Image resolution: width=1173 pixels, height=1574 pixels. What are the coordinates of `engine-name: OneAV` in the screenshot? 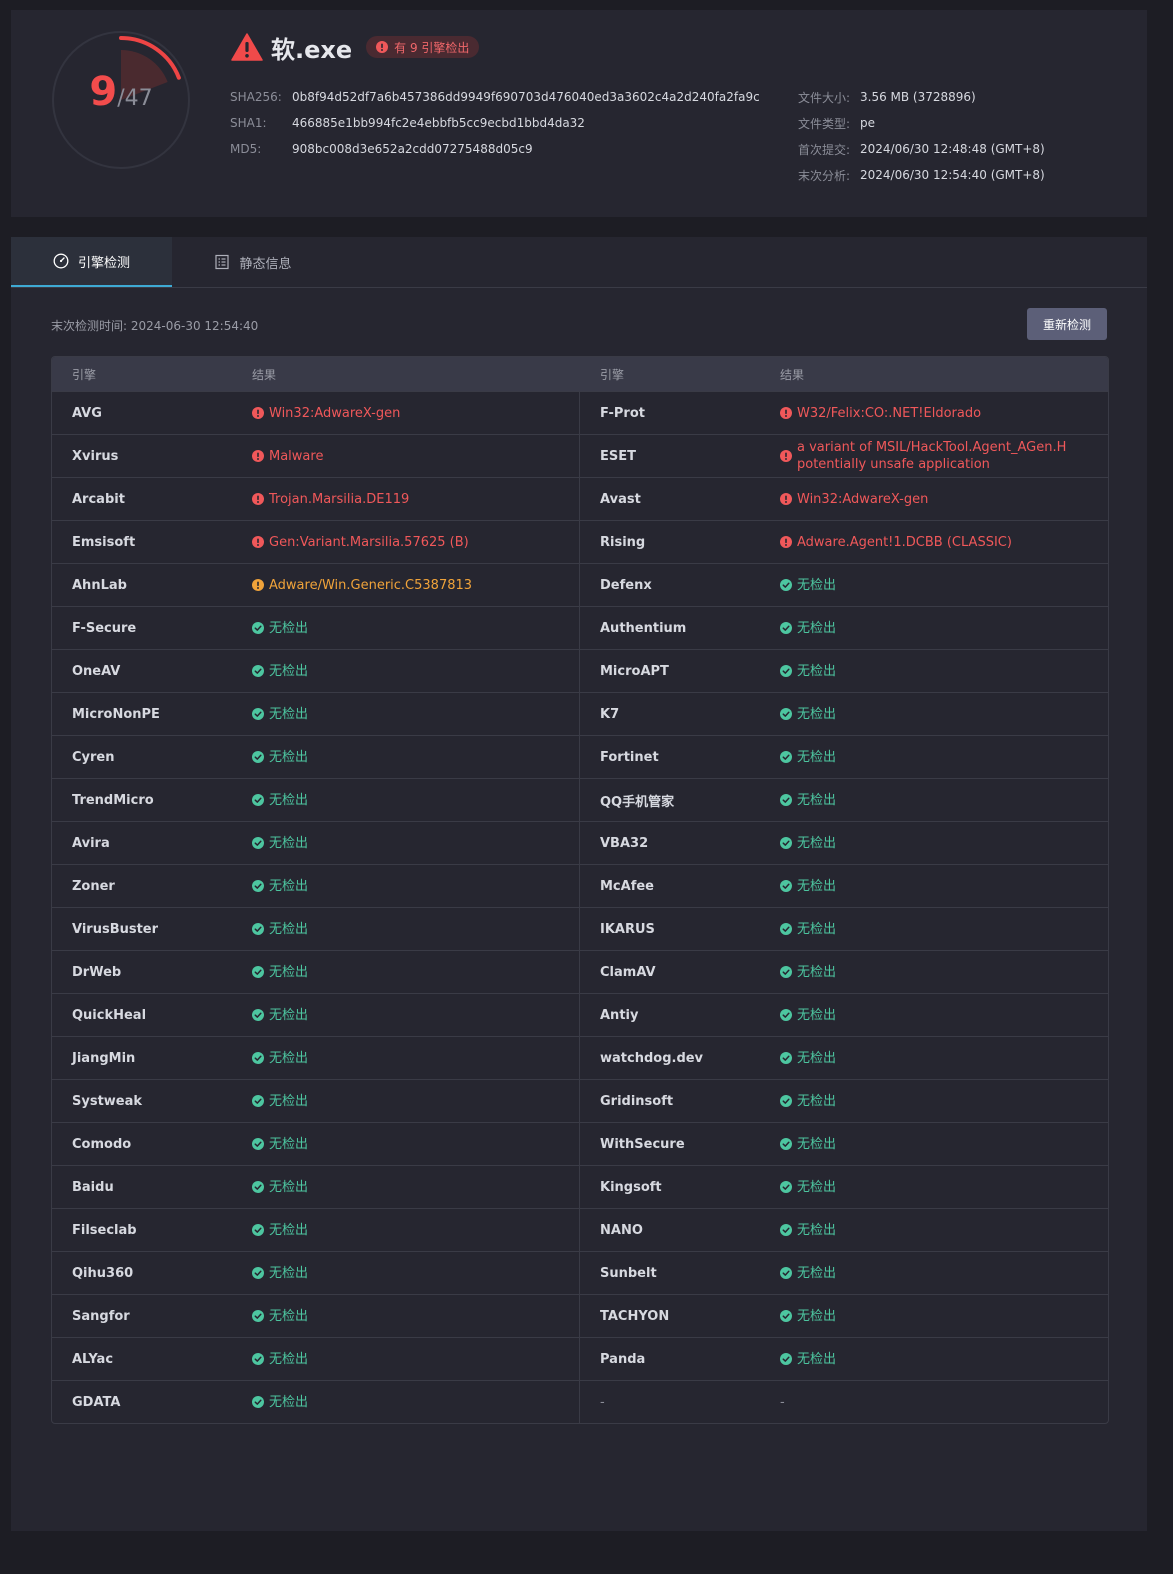 It's located at (96, 671).